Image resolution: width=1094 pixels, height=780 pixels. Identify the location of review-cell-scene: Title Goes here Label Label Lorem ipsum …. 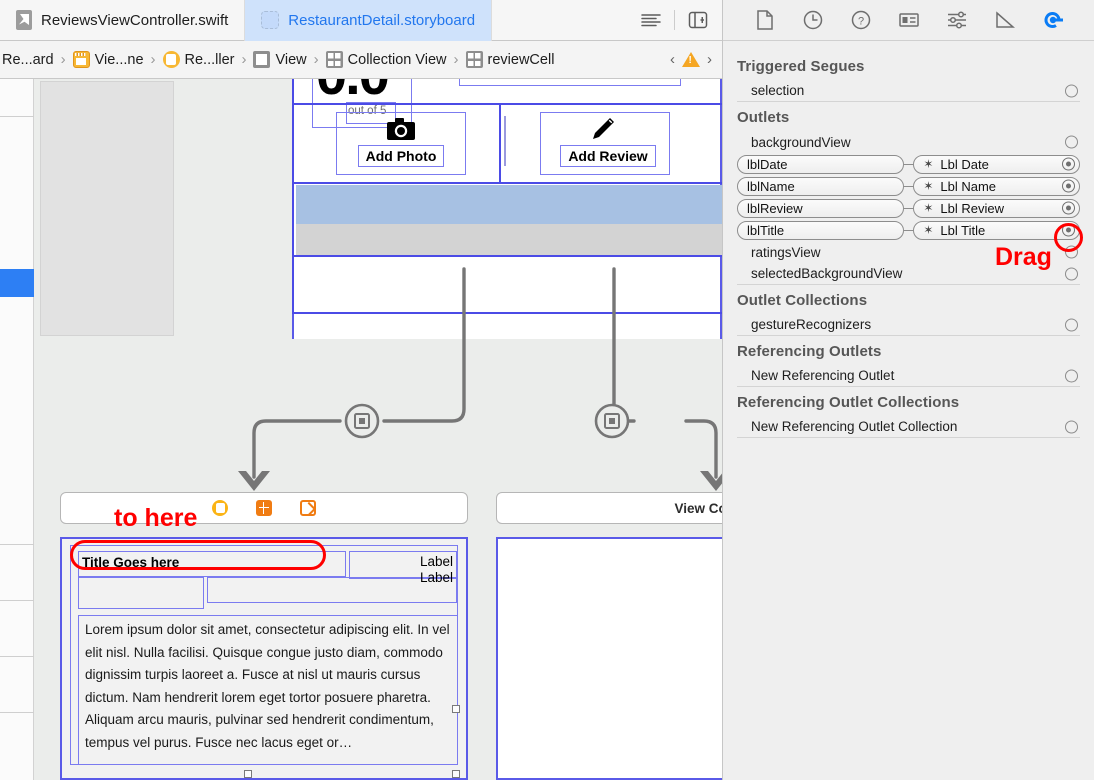
(264, 658).